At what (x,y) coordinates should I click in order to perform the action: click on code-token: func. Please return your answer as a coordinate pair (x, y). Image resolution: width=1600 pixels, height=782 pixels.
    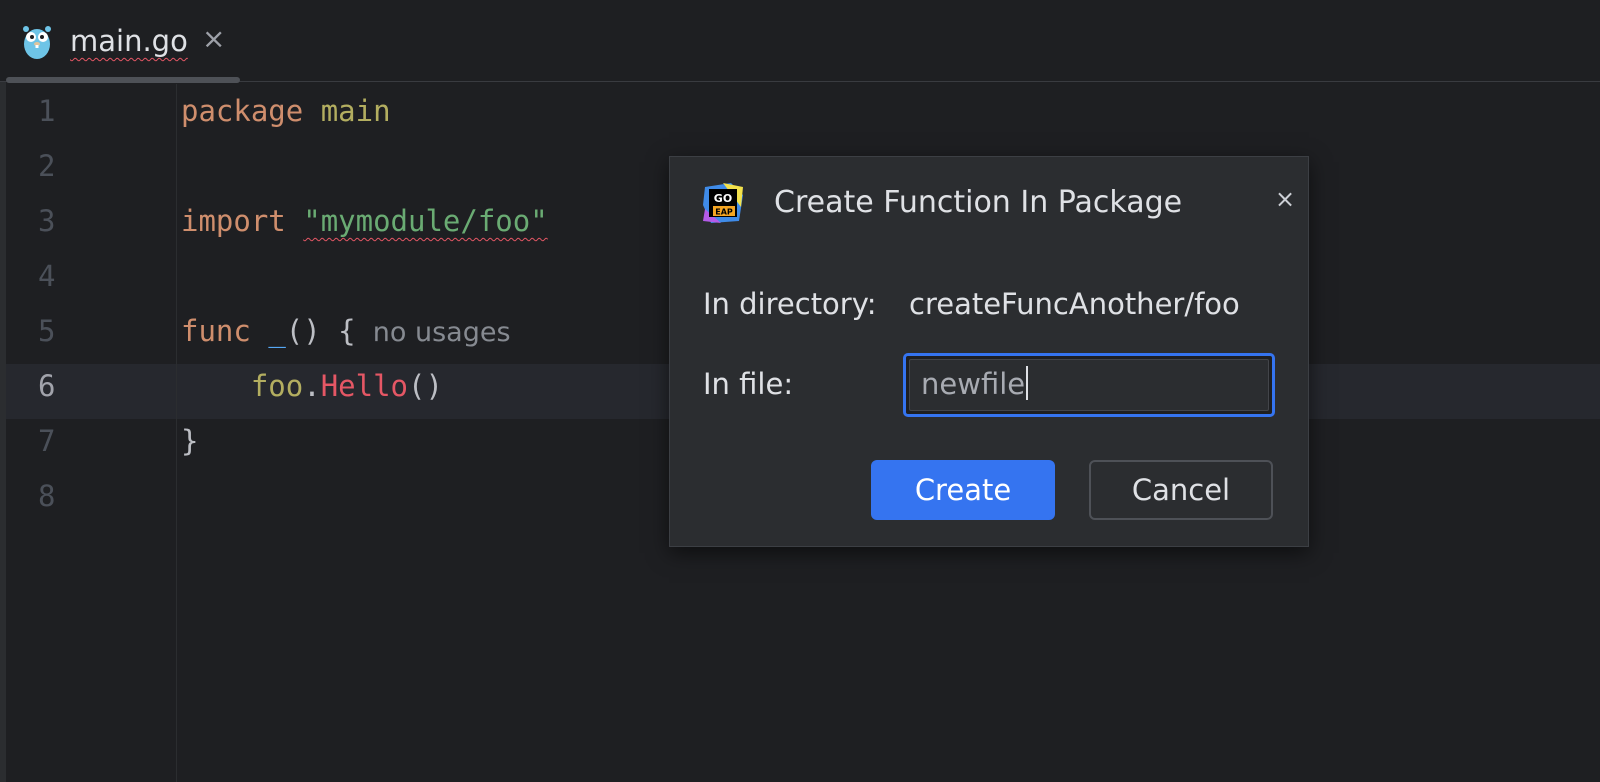
    Looking at the image, I should click on (216, 331).